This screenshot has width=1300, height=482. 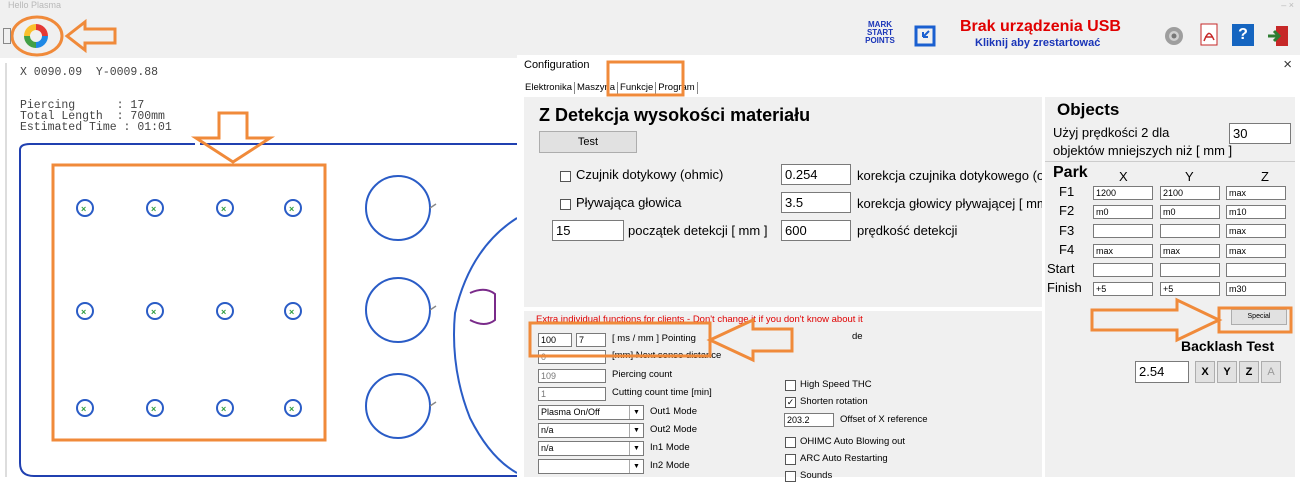 I want to click on pdf-icon, so click(x=1209, y=35).